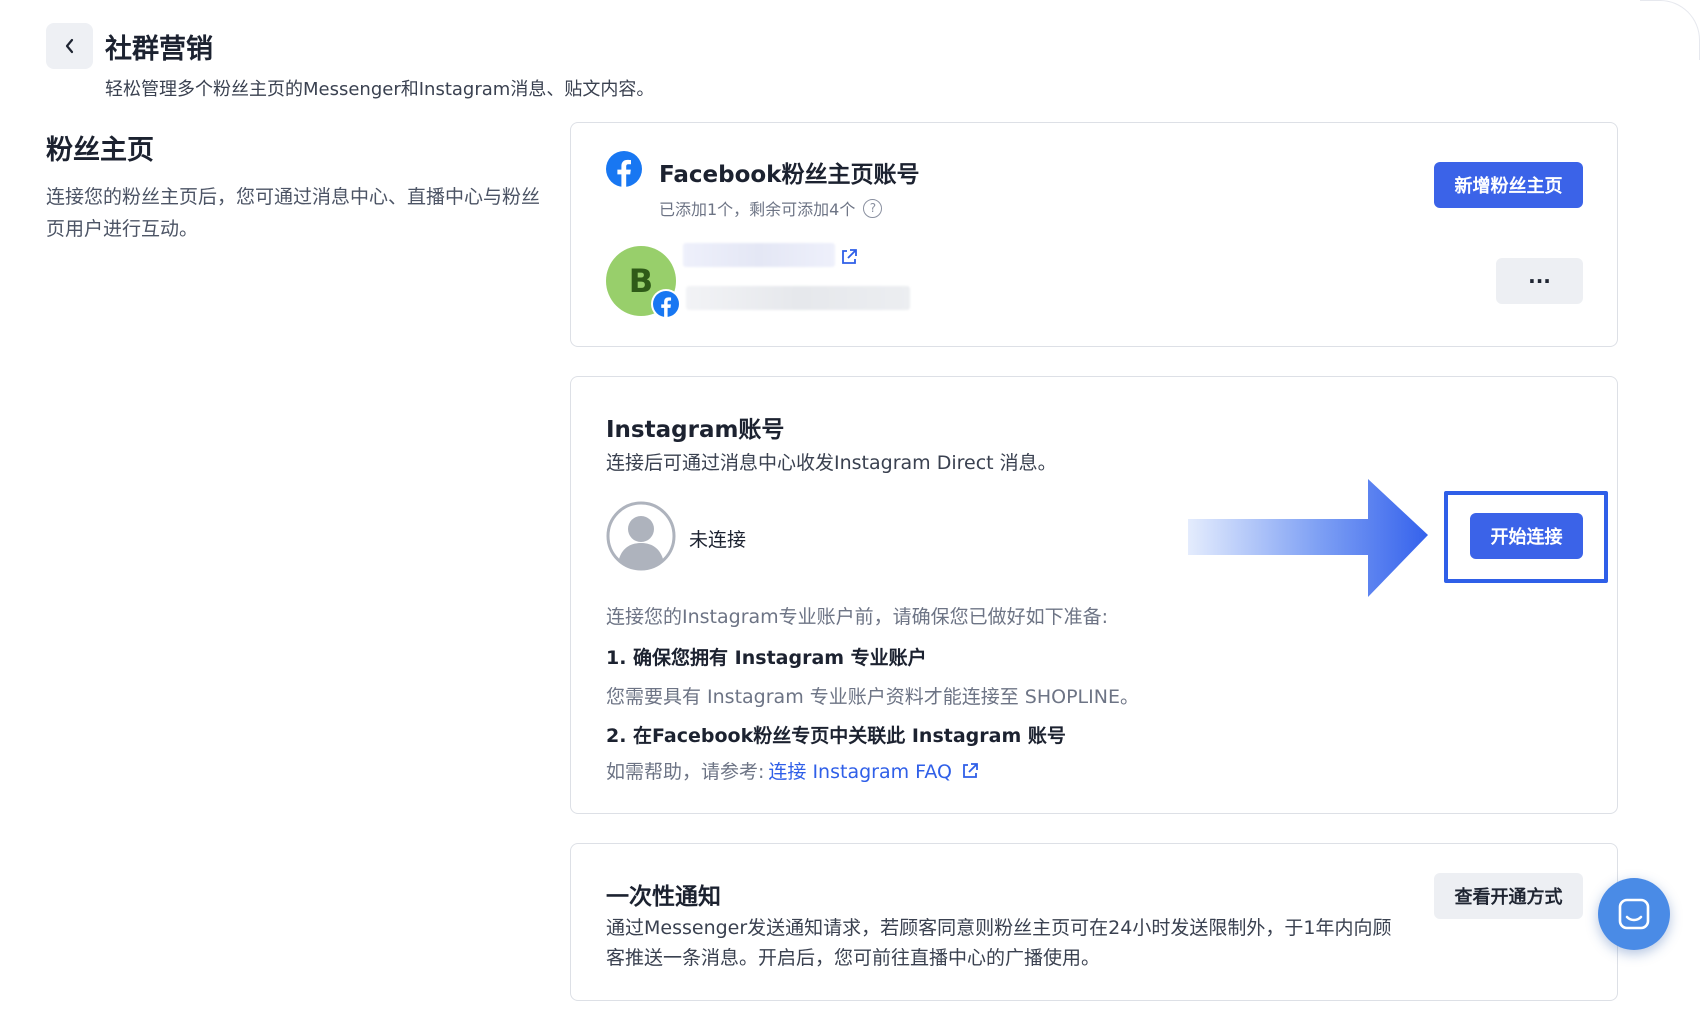 This screenshot has width=1700, height=1014. What do you see at coordinates (836, 736) in the screenshot?
I see `step2-title: 2. 在Facebook粉丝专页中关联此 Instagram 账号` at bounding box center [836, 736].